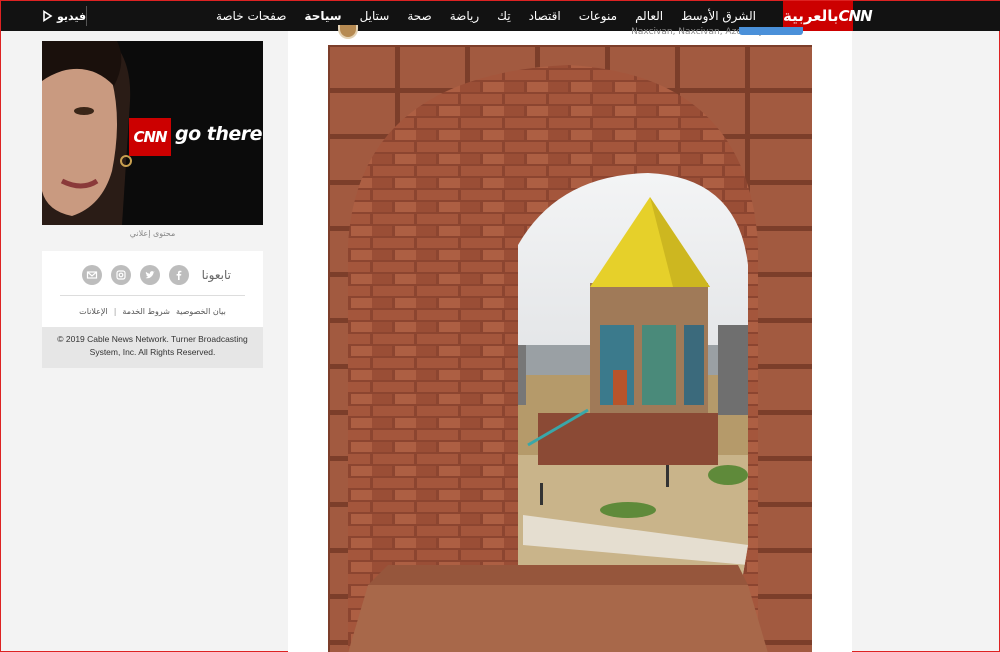  Describe the element at coordinates (219, 134) in the screenshot. I see `ad-tagline: go there` at that location.